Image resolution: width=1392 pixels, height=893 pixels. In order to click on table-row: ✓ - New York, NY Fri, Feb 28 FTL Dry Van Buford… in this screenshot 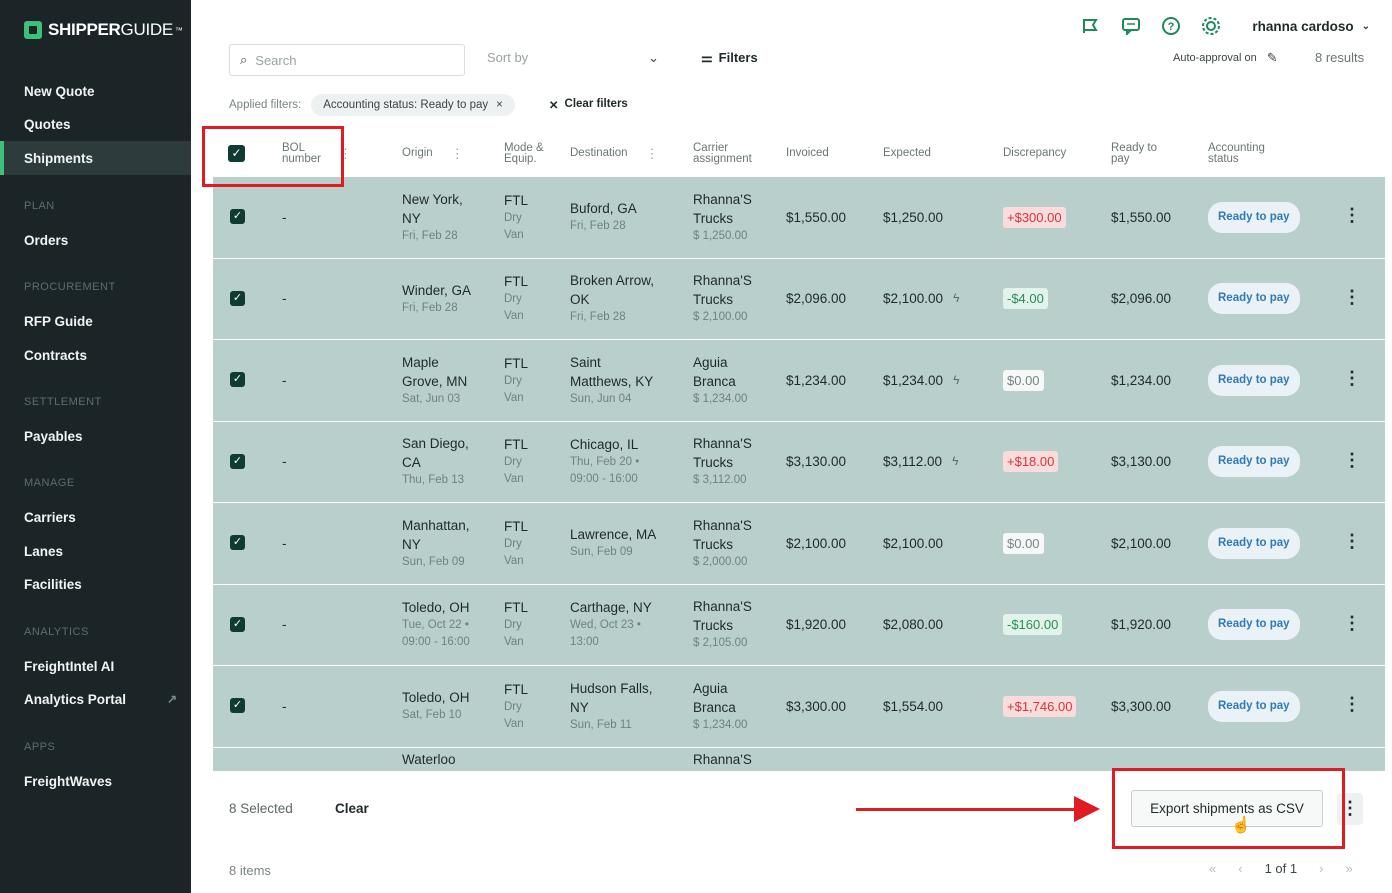, I will do `click(799, 218)`.